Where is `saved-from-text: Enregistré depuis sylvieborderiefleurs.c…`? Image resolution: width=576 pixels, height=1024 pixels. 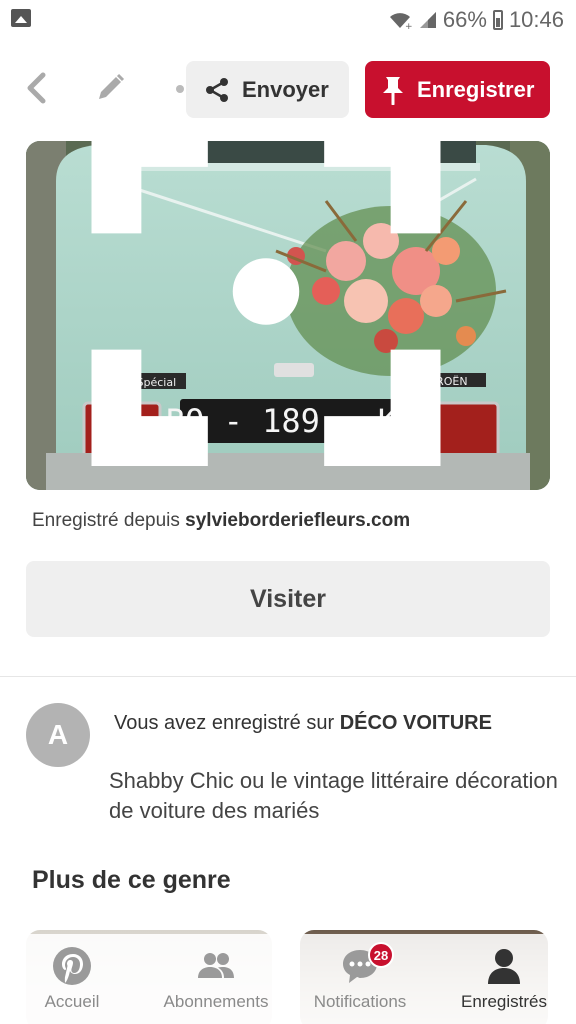 saved-from-text: Enregistré depuis sylvieborderiefleurs.c… is located at coordinates (221, 521).